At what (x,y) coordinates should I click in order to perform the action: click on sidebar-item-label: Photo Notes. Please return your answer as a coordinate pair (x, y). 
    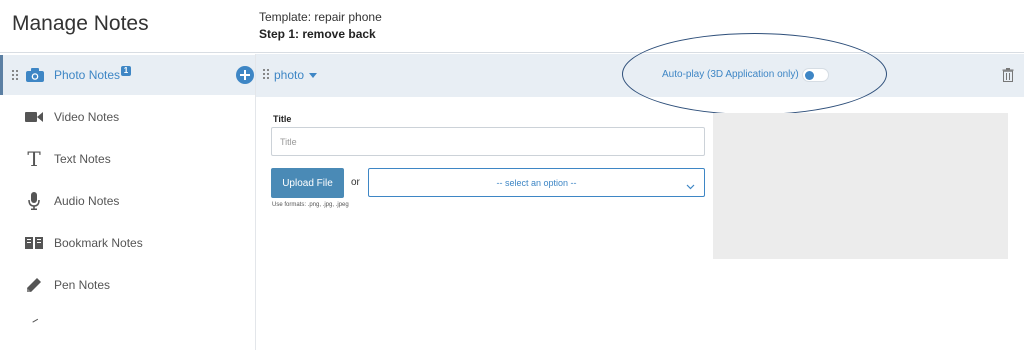
    Looking at the image, I should click on (87, 75).